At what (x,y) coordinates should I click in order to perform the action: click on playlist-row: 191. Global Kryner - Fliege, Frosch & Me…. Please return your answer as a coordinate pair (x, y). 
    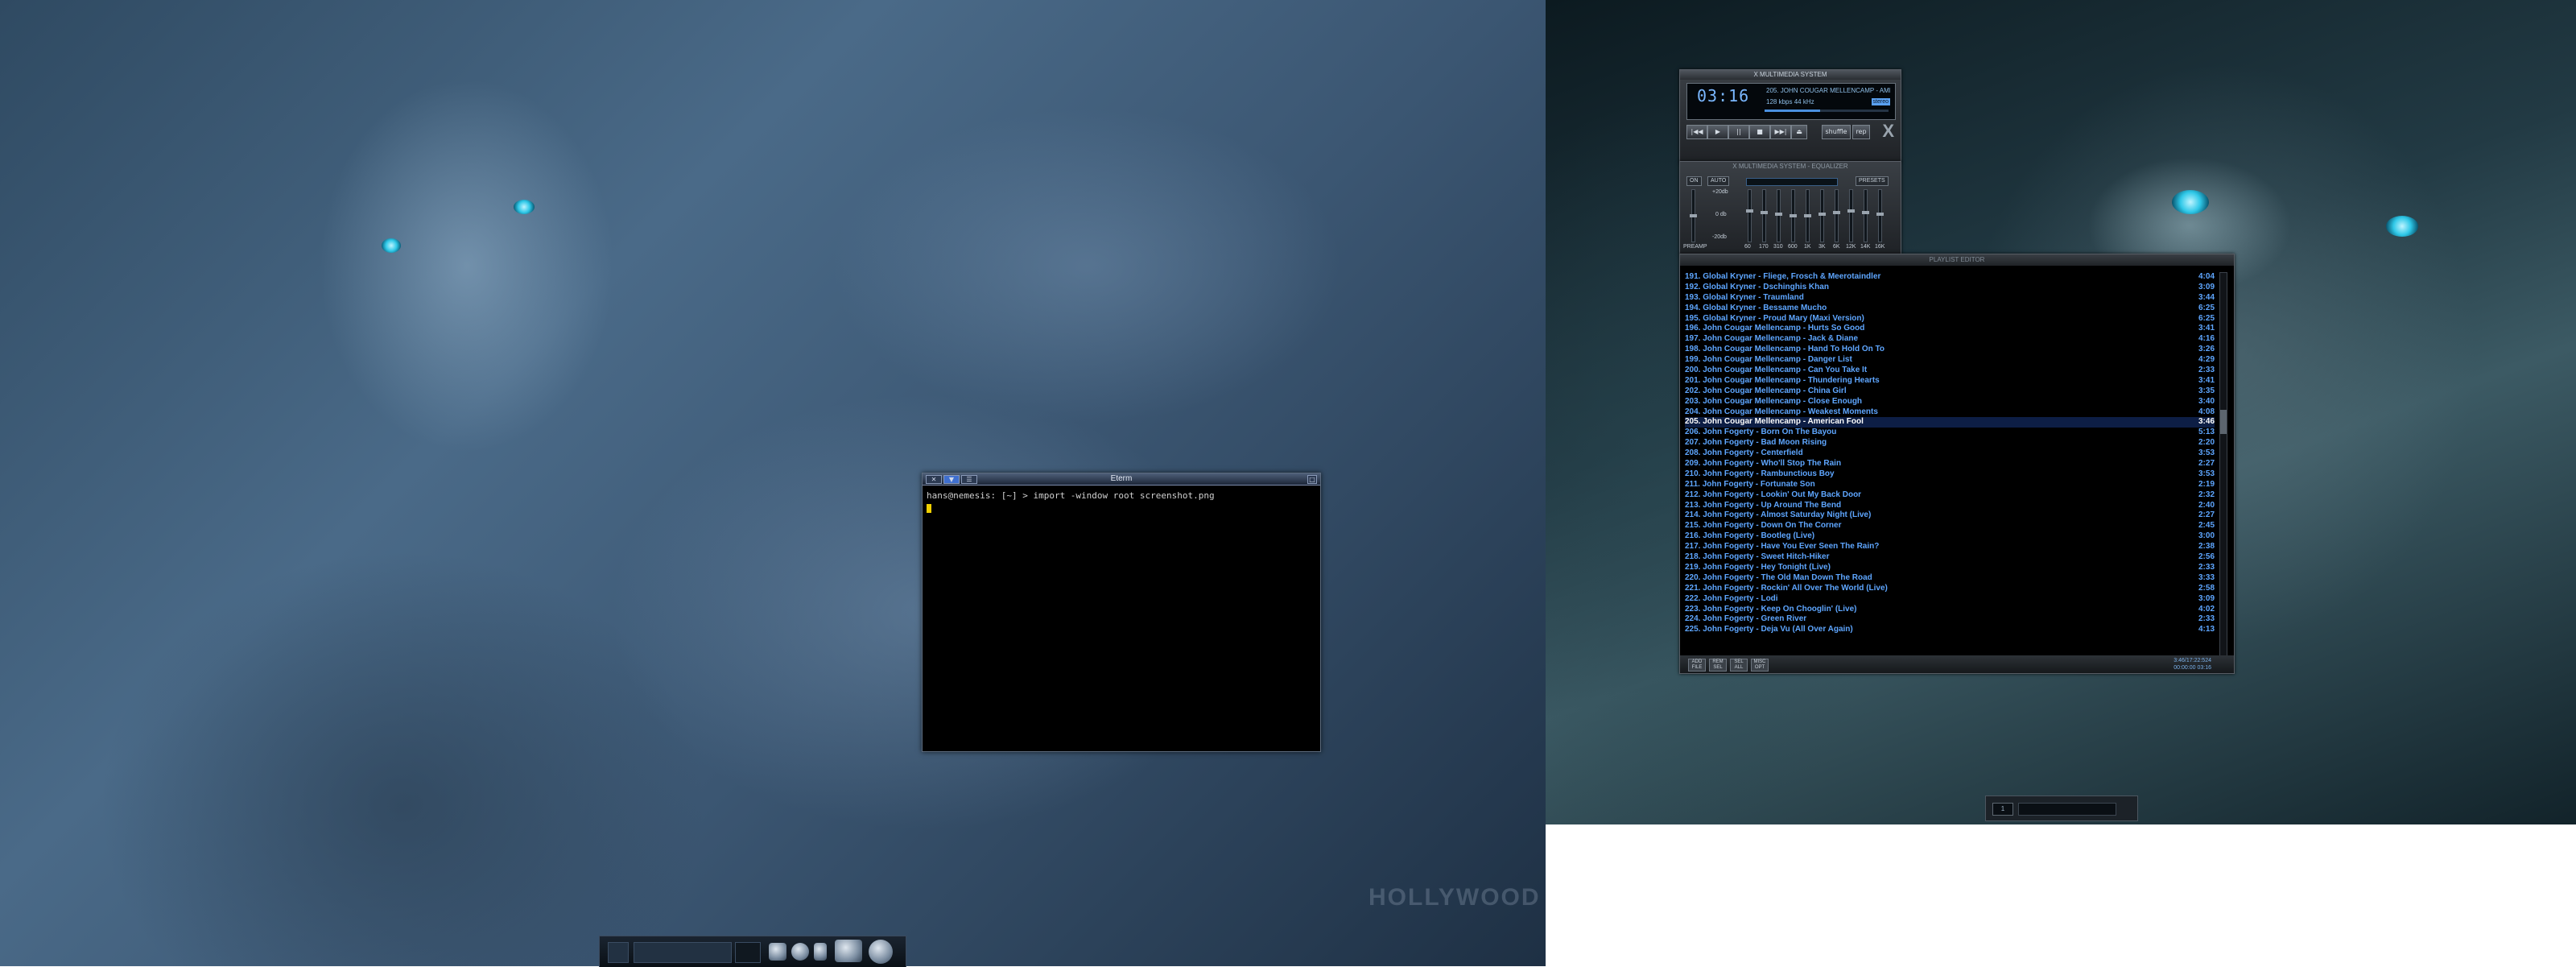
    Looking at the image, I should click on (1950, 278).